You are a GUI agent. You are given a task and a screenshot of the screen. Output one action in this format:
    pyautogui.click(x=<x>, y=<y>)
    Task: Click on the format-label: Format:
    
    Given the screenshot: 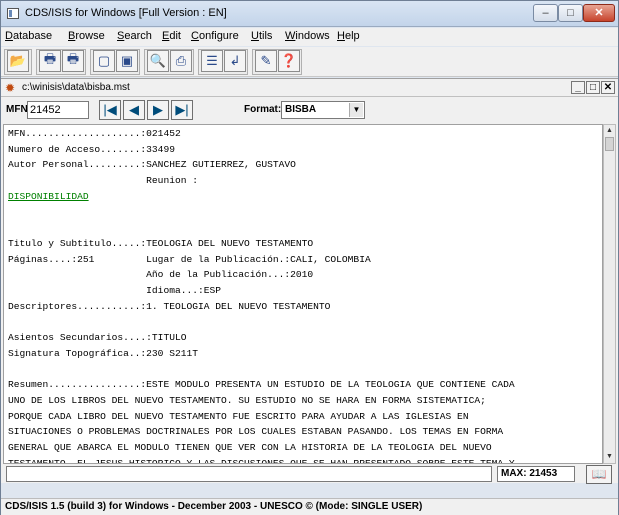 What is the action you would take?
    pyautogui.click(x=263, y=109)
    